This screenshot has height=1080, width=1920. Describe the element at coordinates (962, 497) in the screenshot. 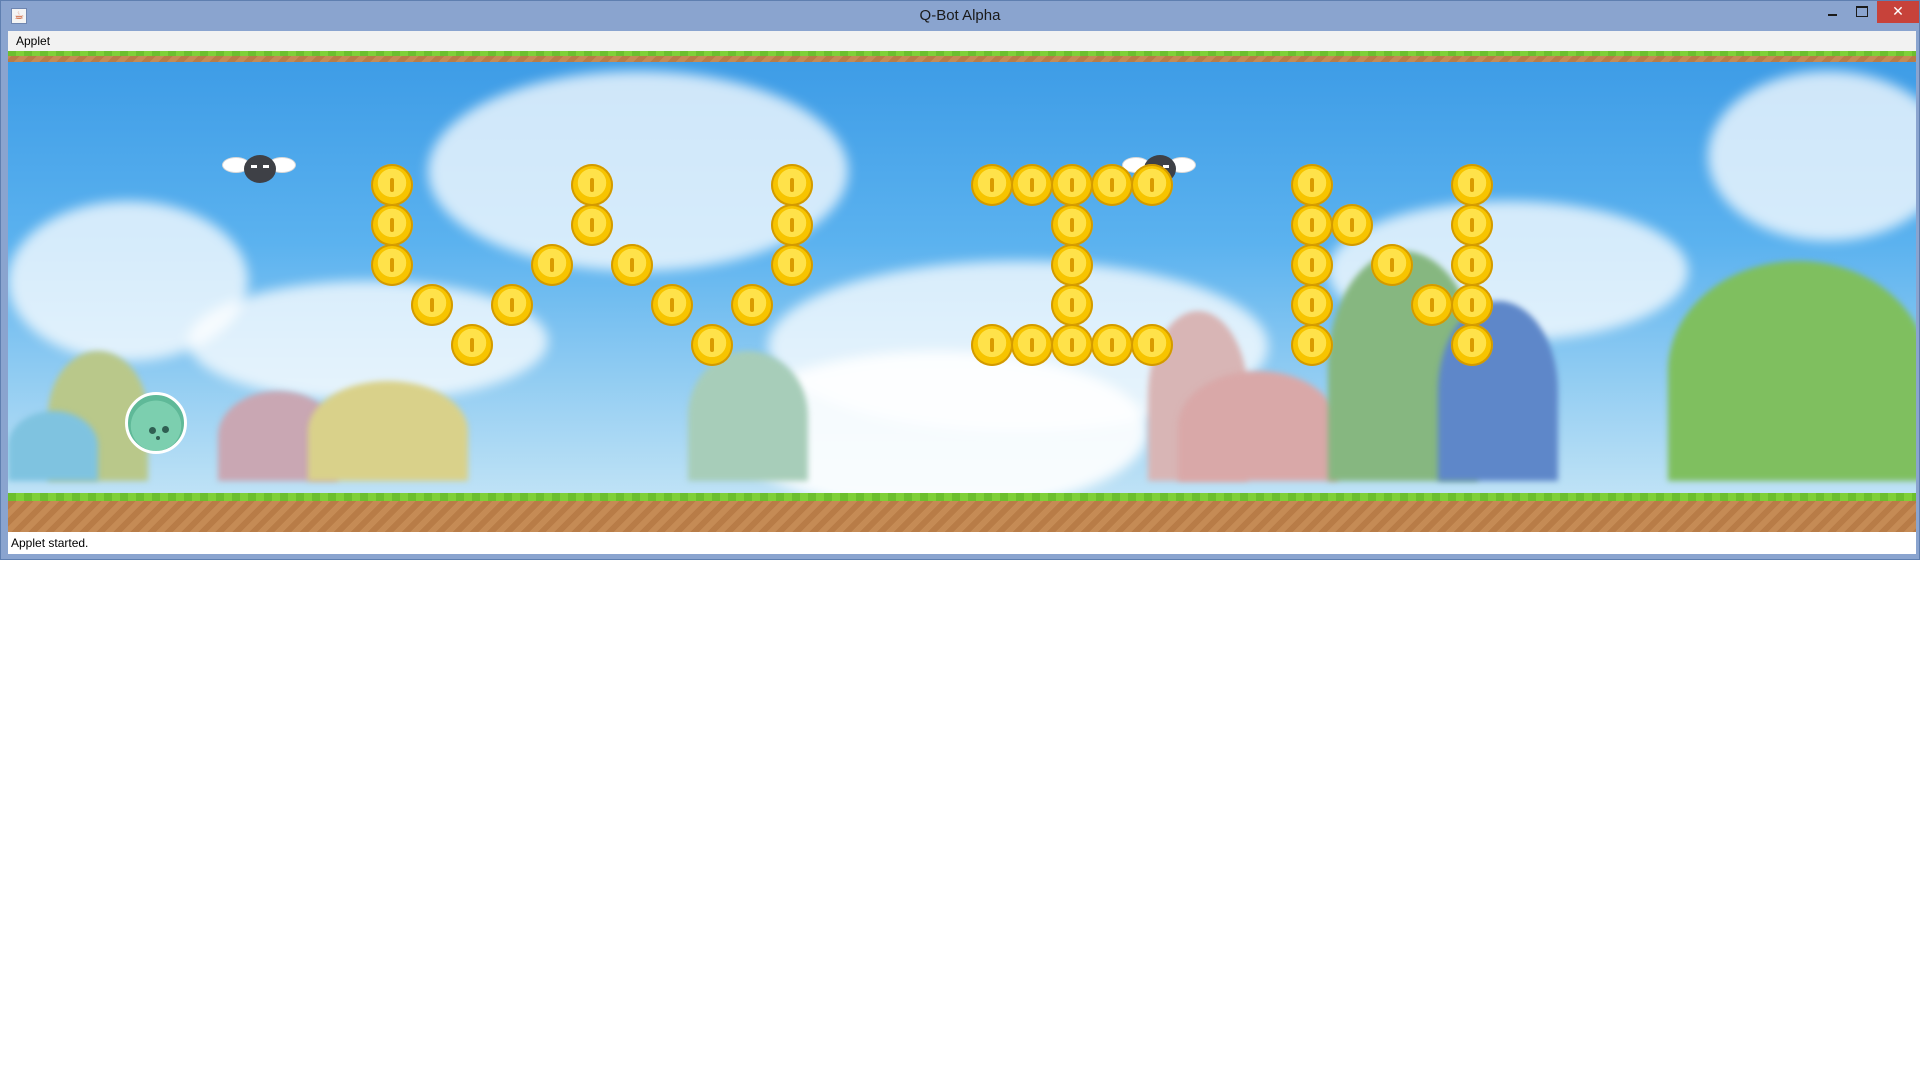

I see `grass` at that location.